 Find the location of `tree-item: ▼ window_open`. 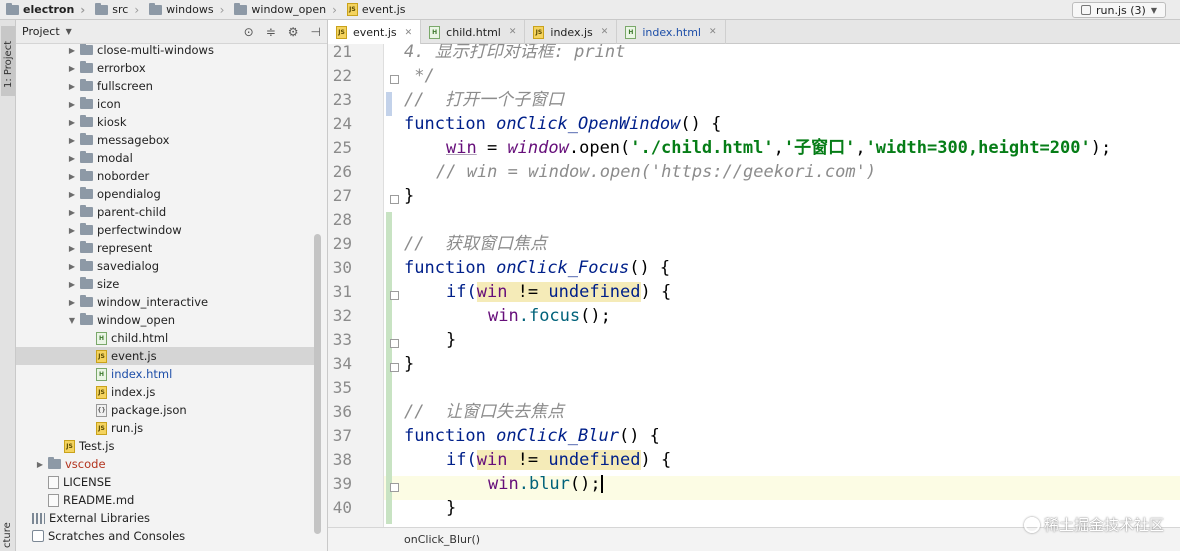

tree-item: ▼ window_open is located at coordinates (166, 320).